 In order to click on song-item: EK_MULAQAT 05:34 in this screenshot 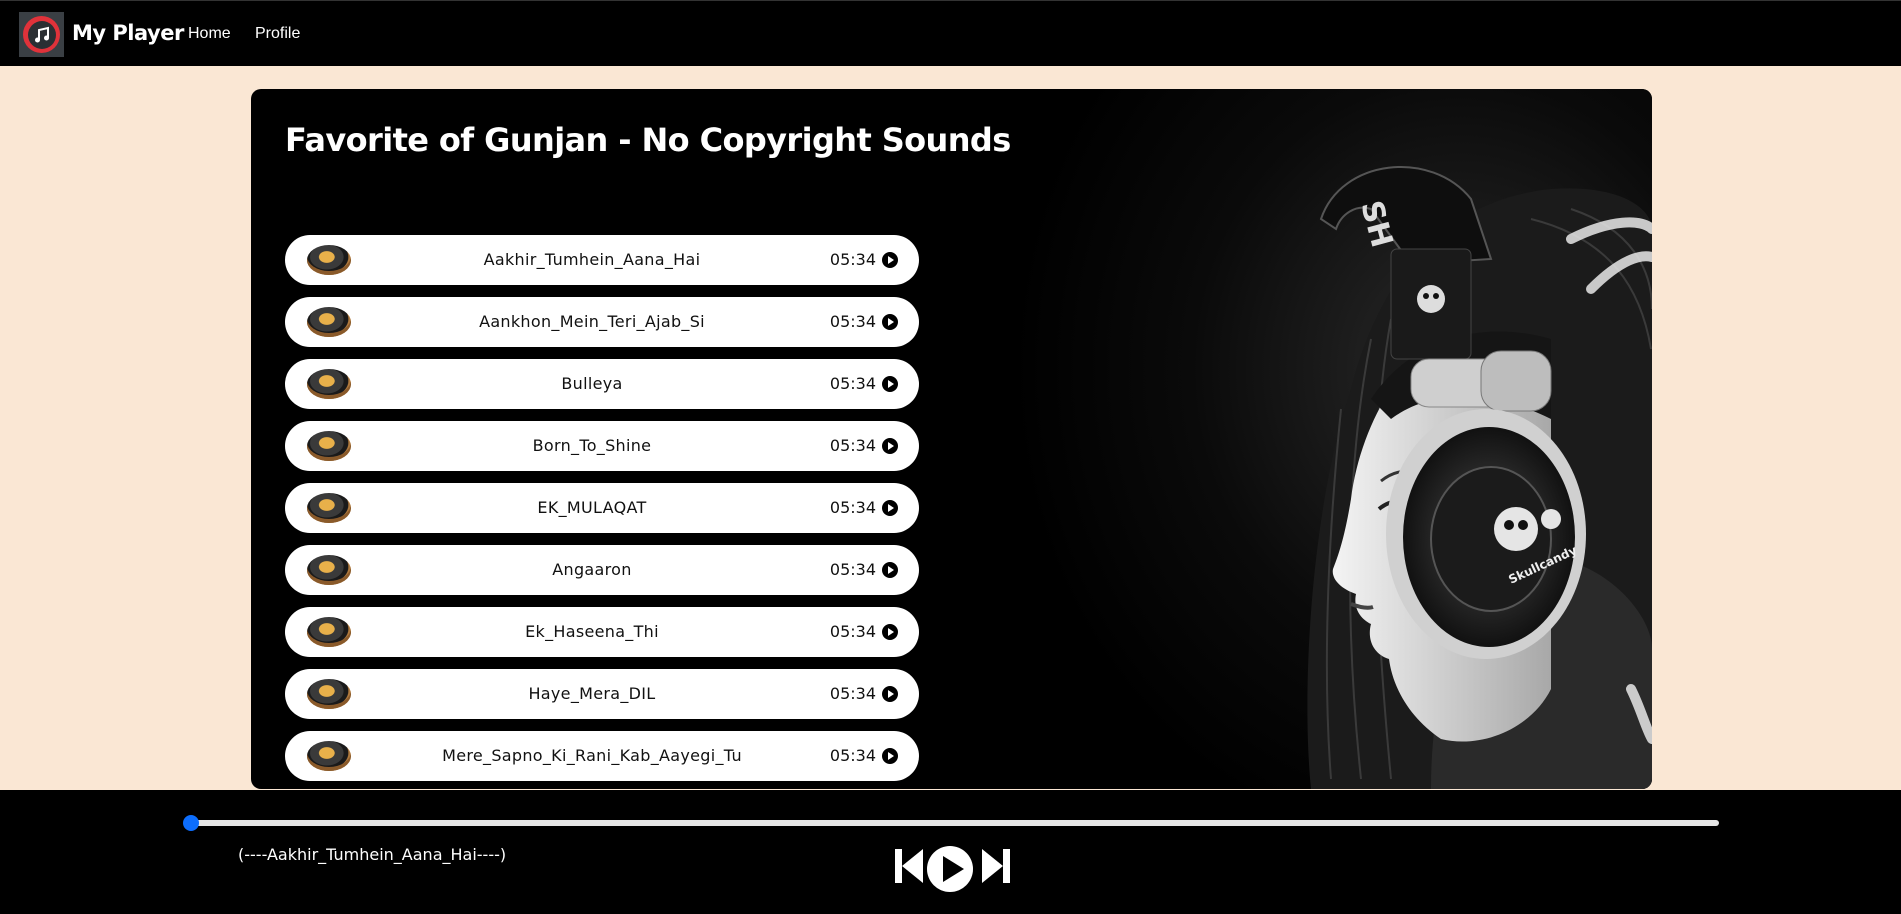, I will do `click(602, 508)`.